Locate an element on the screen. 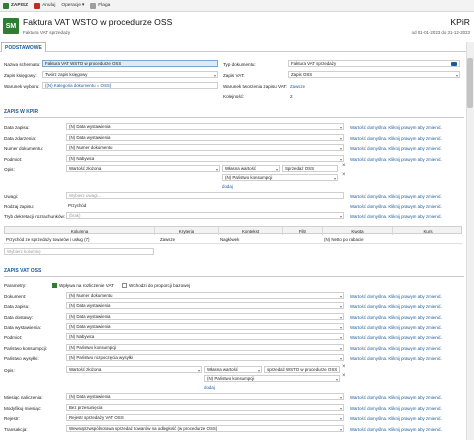 The image size is (474, 440). field-label: Państwo wysyłki: is located at coordinates (21, 358).